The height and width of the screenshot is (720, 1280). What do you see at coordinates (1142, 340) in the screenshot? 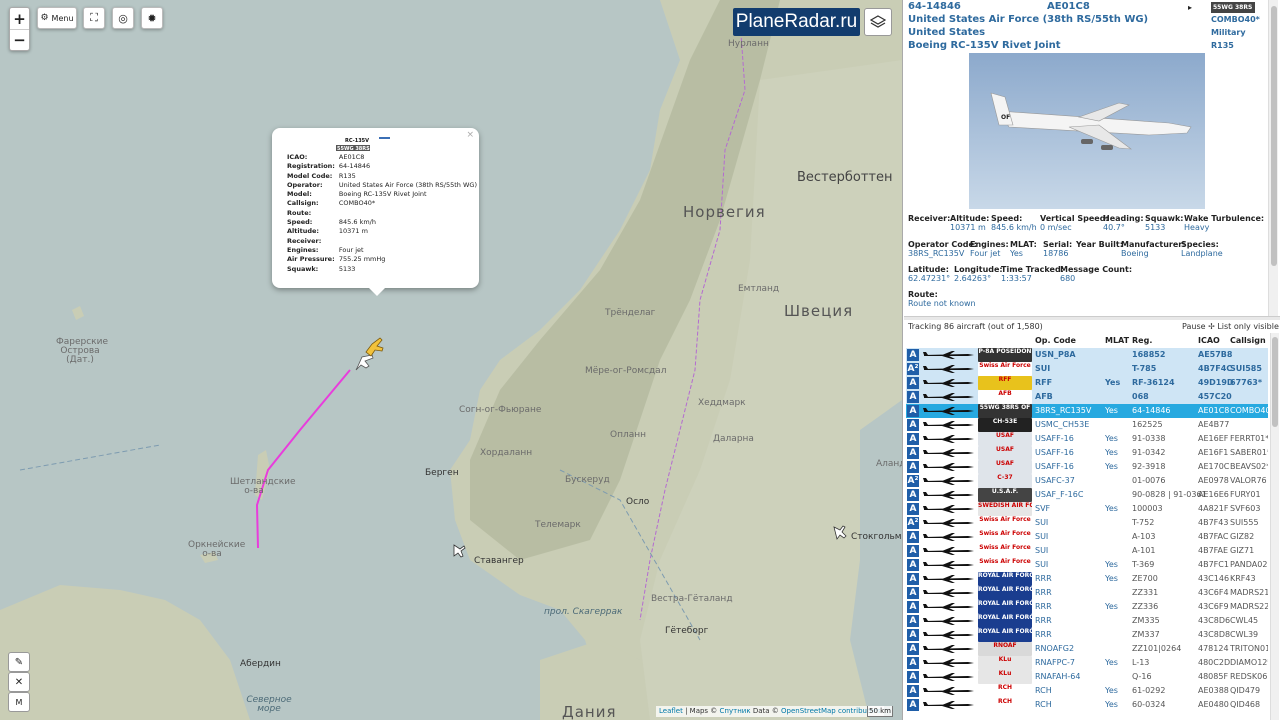
I see `col-reg: Reg.` at bounding box center [1142, 340].